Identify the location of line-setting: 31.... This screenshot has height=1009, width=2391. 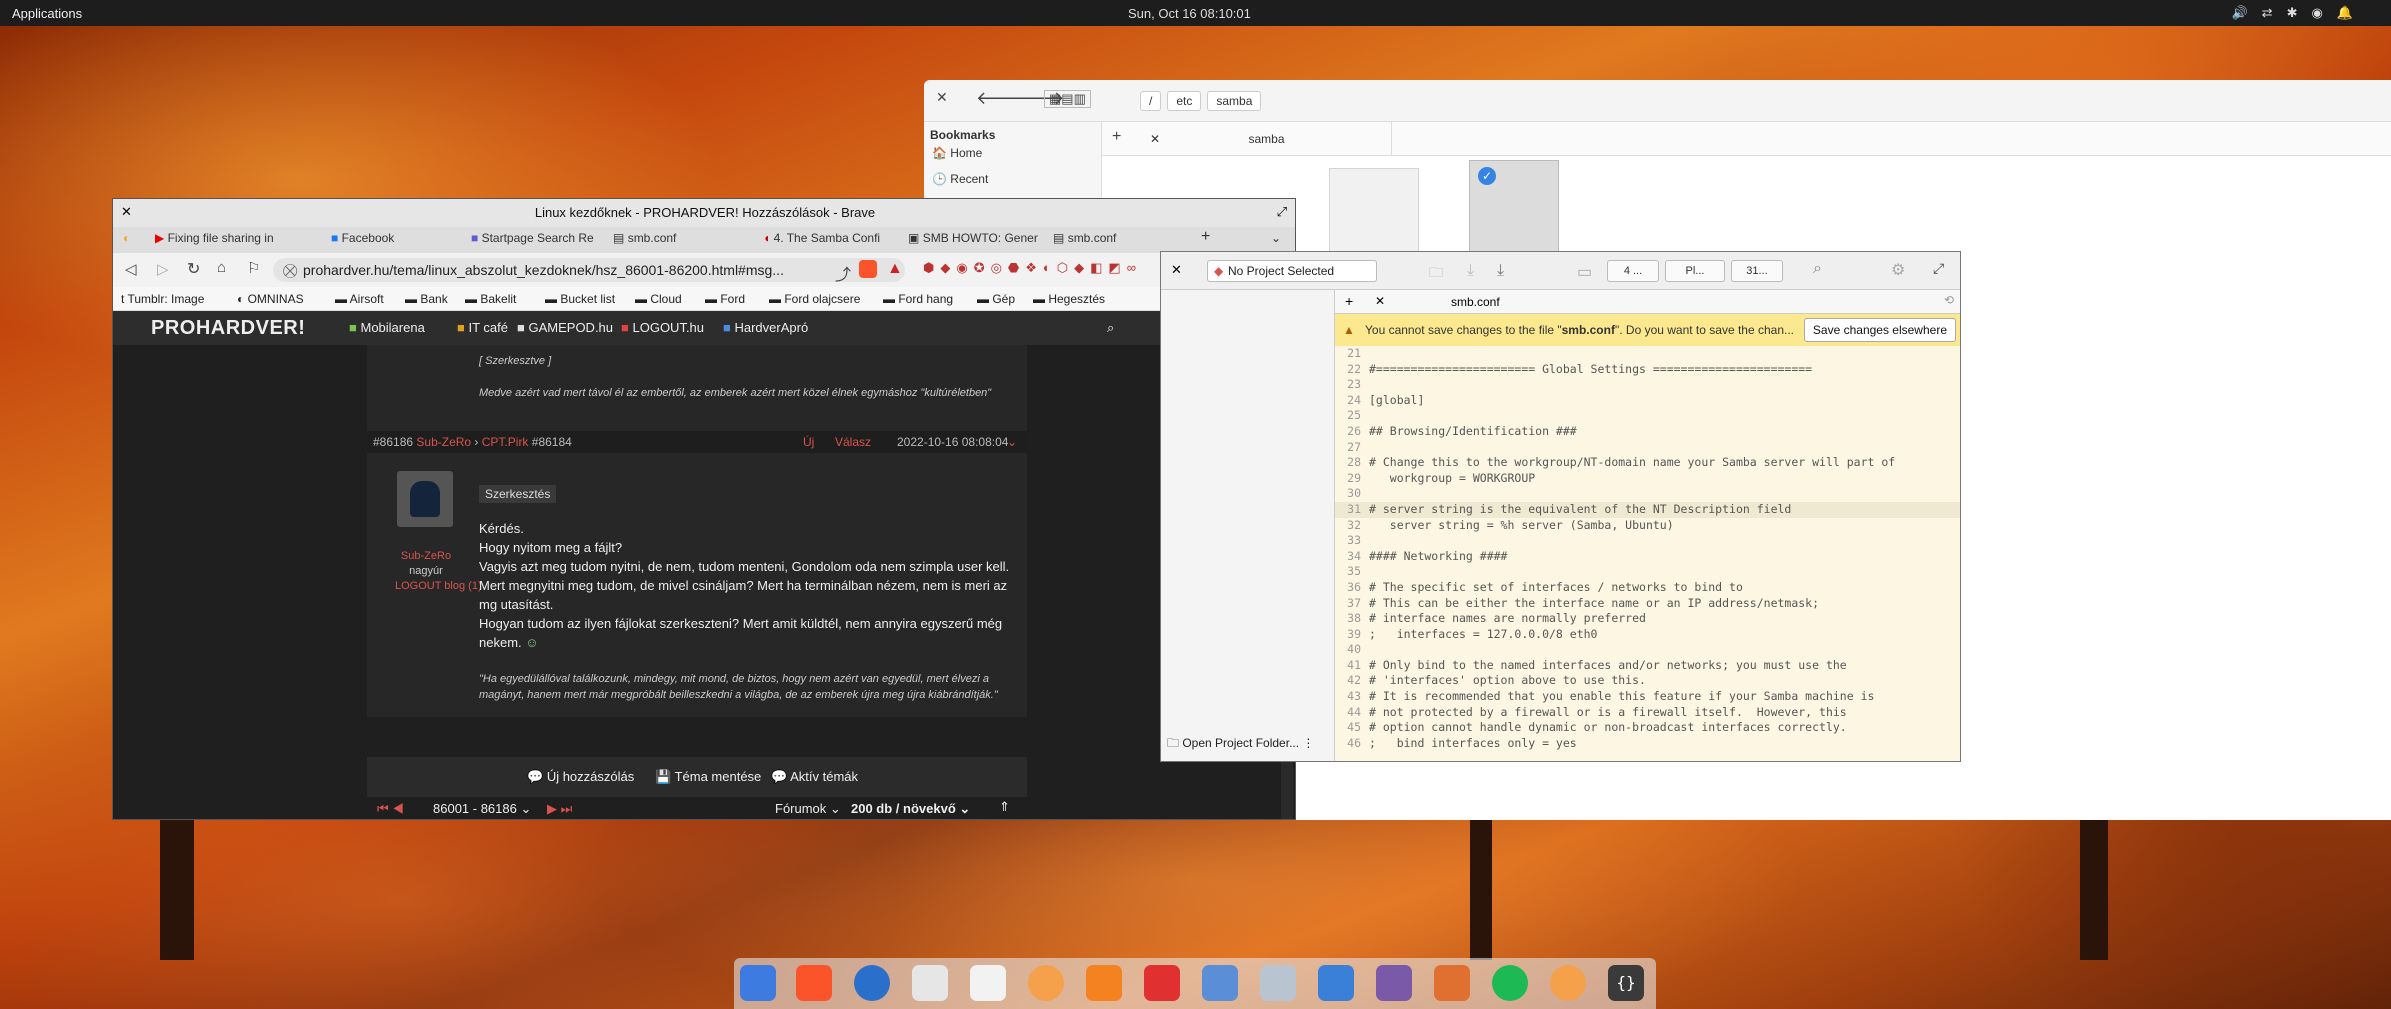
(1757, 271).